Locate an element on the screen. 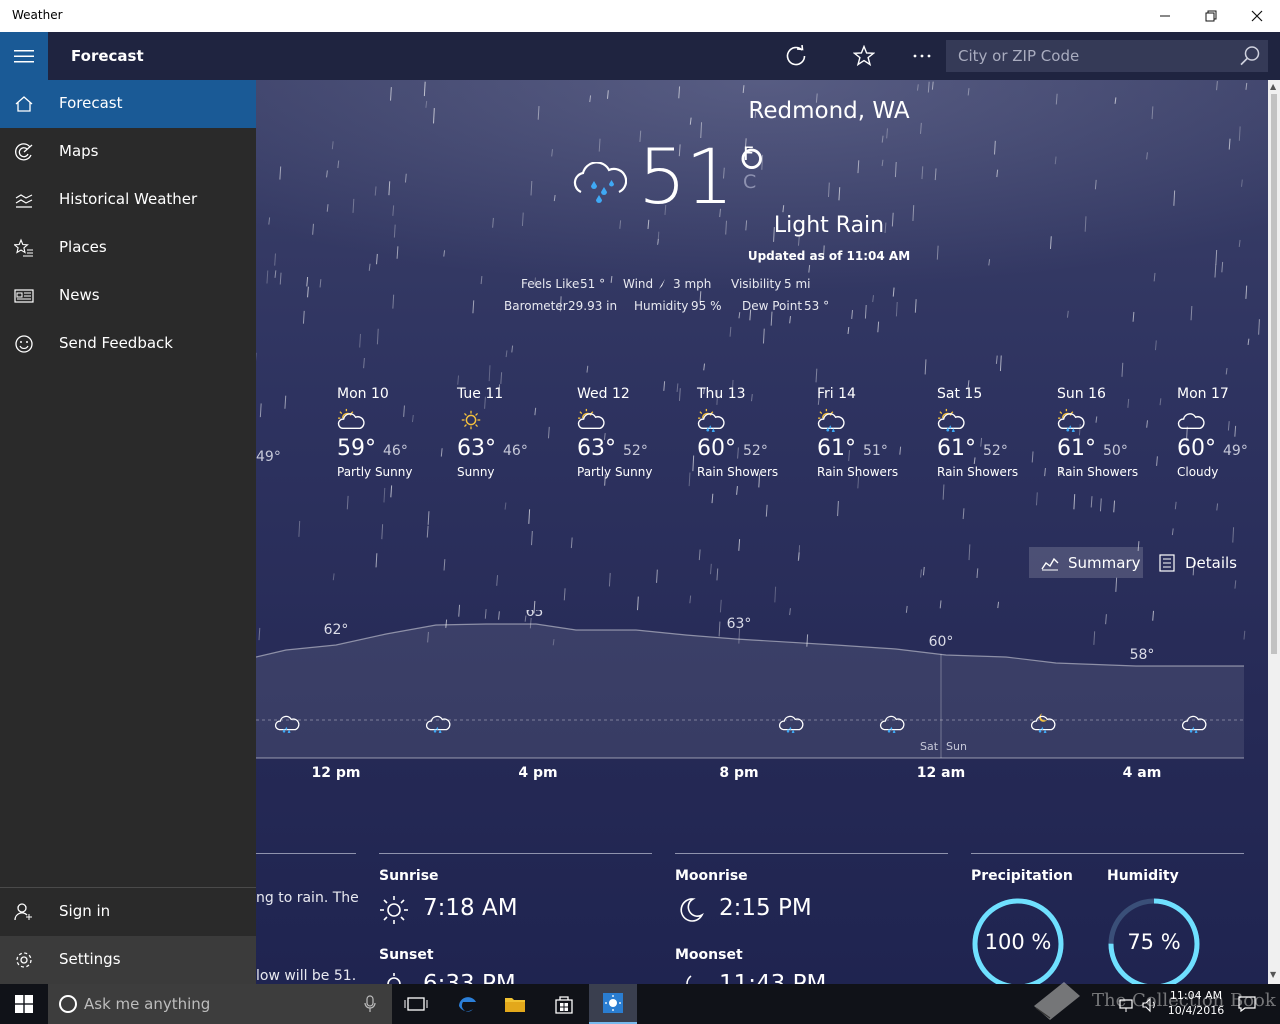 This screenshot has width=1280, height=1024. moonset-icon is located at coordinates (689, 979).